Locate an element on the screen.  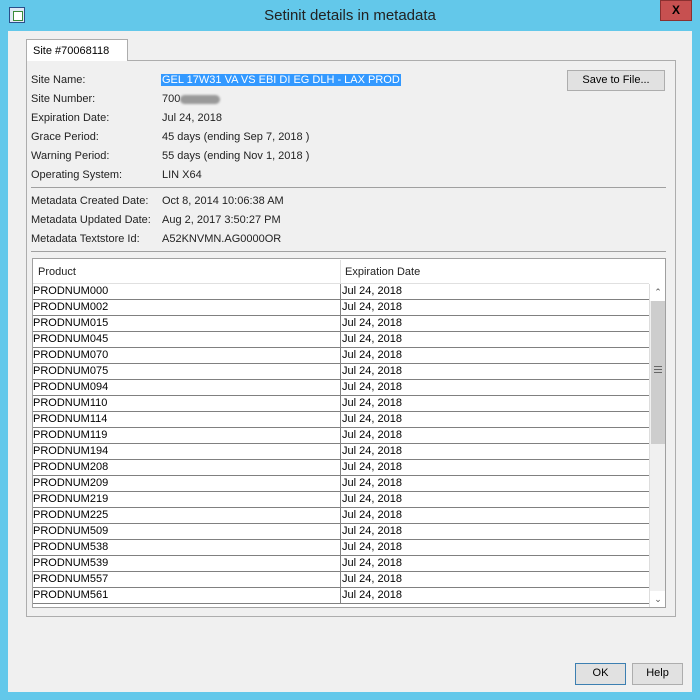
title-bar: Setinit details in metadata X is located at coordinates (350, 16).